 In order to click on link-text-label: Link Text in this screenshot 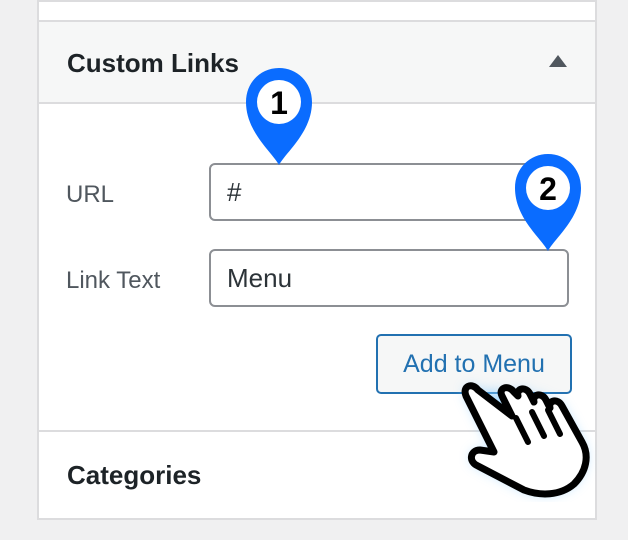, I will do `click(113, 280)`.